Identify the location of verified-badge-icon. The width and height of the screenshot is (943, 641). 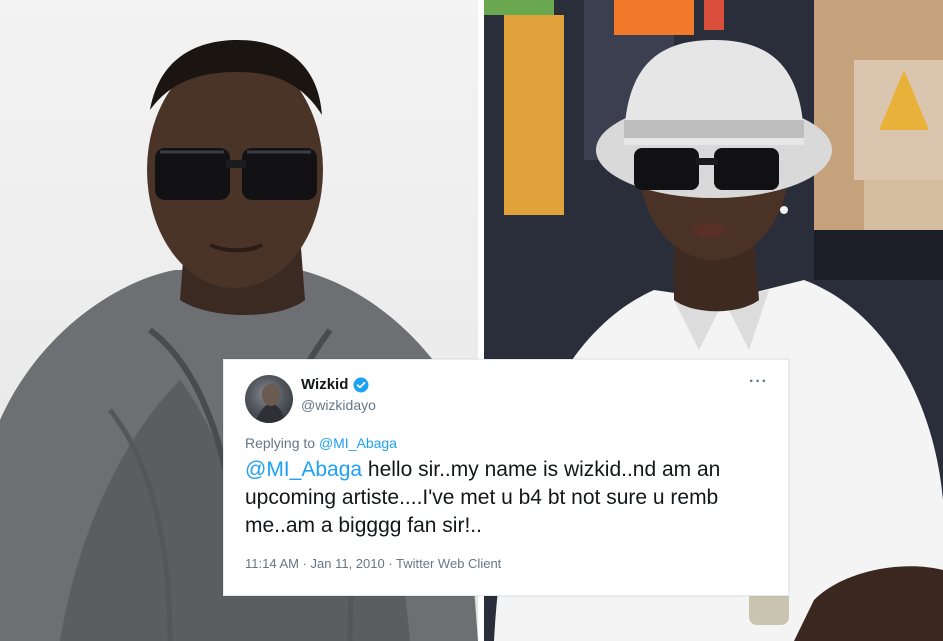
(361, 385).